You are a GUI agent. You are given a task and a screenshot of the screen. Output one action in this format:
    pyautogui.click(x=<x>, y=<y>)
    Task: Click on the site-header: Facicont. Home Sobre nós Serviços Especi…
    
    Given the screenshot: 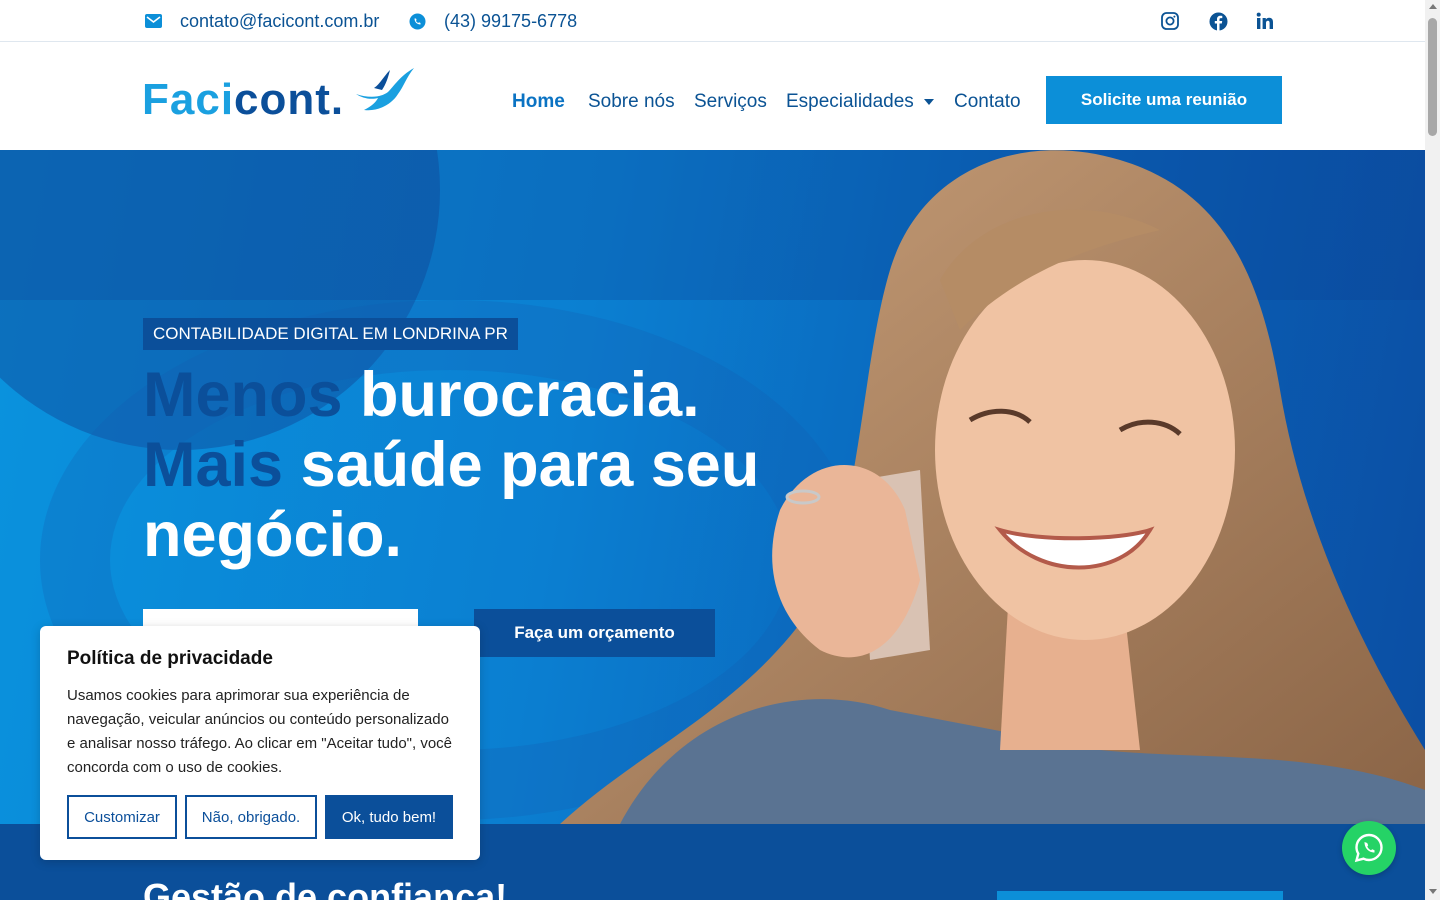 What is the action you would take?
    pyautogui.click(x=712, y=96)
    